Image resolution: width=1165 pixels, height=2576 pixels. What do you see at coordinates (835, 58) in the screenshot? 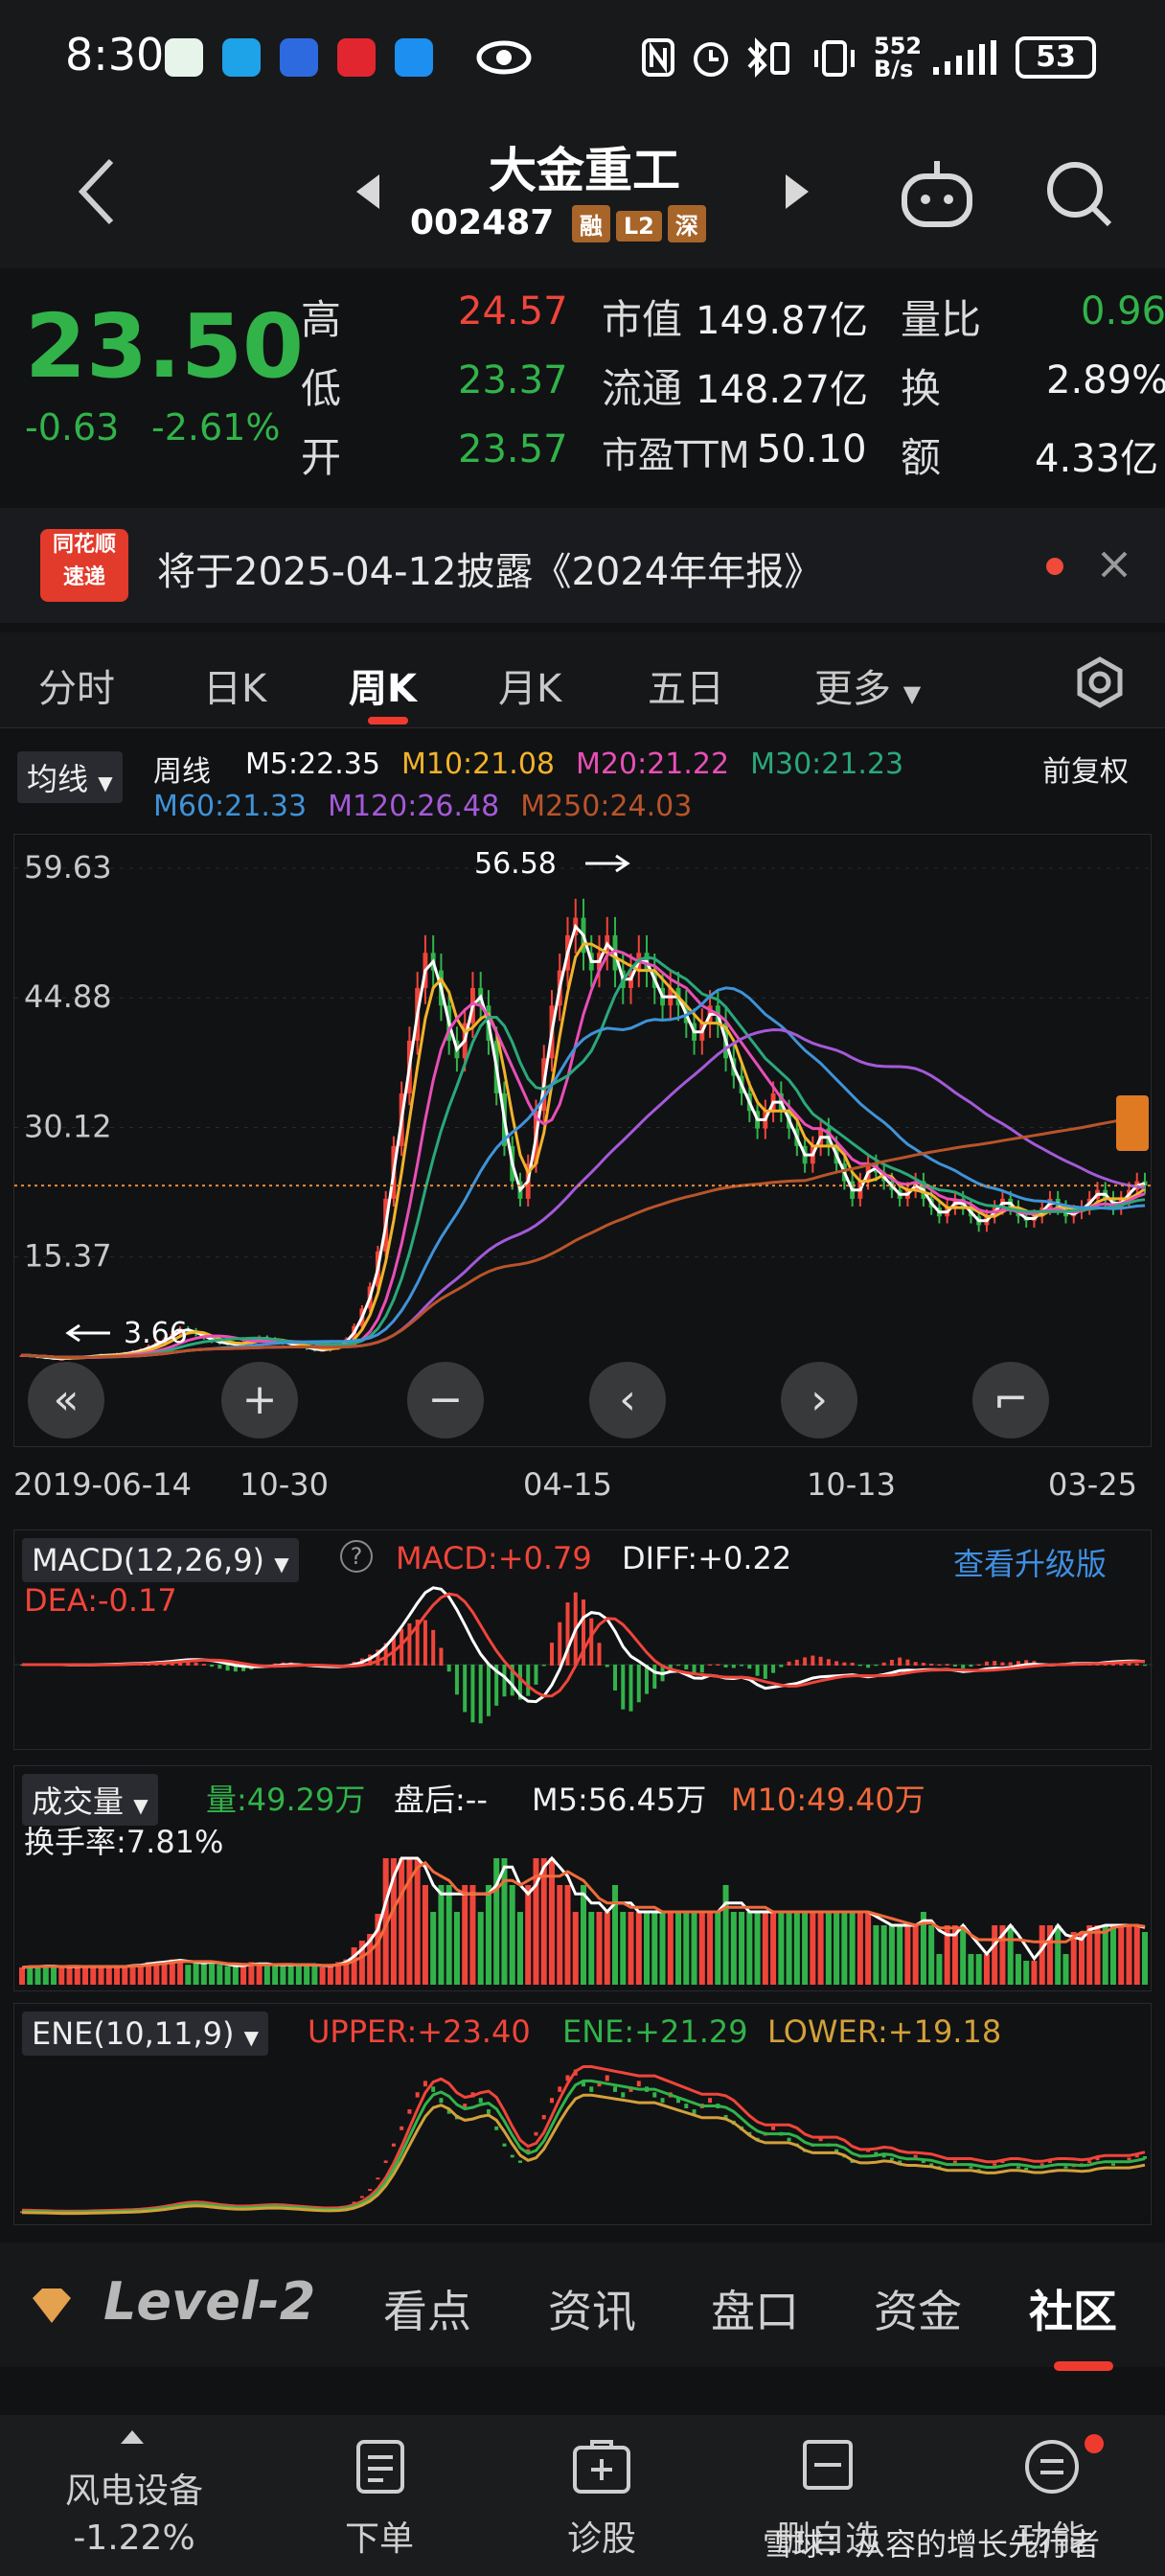
I see `vibrate-icon` at bounding box center [835, 58].